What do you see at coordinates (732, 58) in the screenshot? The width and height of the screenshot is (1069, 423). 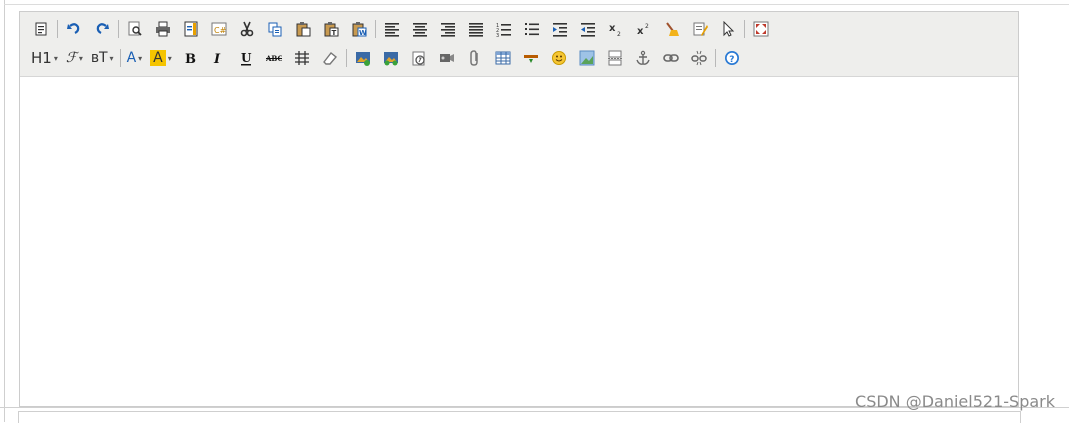 I see `help-button: ?` at bounding box center [732, 58].